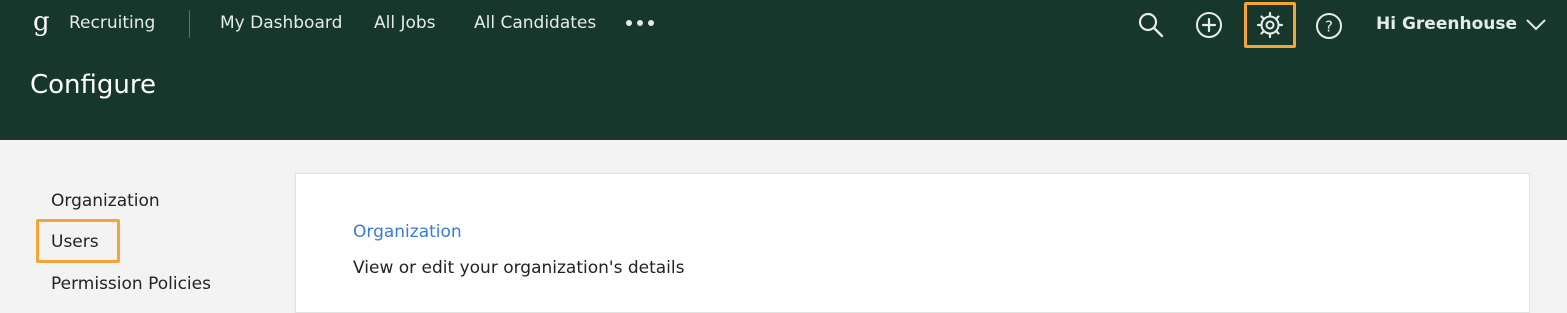 The height and width of the screenshot is (313, 1567). What do you see at coordinates (281, 23) in the screenshot?
I see `nav-my-dashboard: My Dashboard` at bounding box center [281, 23].